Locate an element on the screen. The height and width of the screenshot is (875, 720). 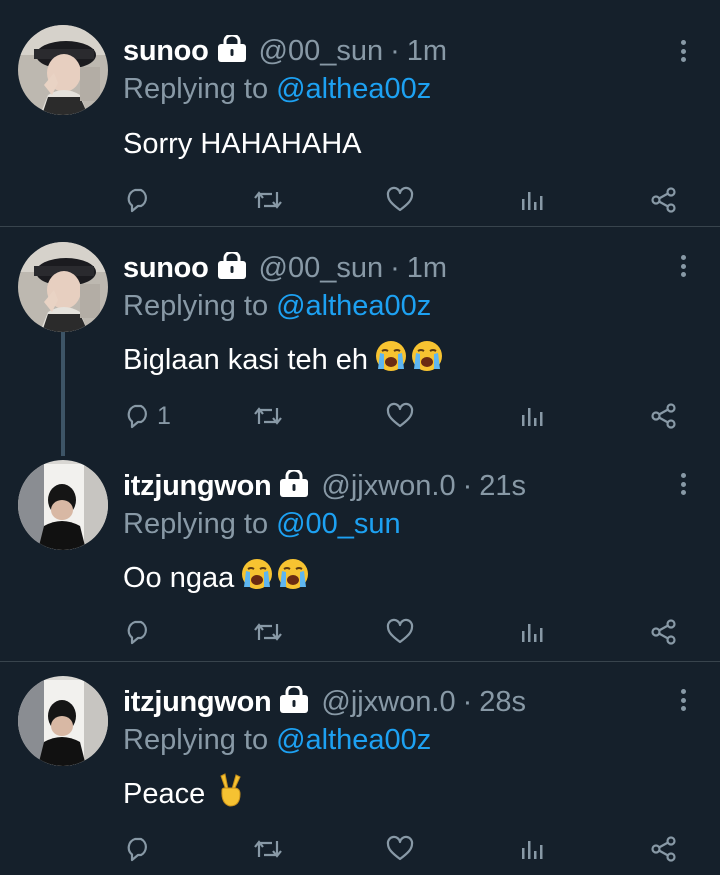
tweet-text-content: Biglaan kasi teh eh is located at coordinates (246, 359).